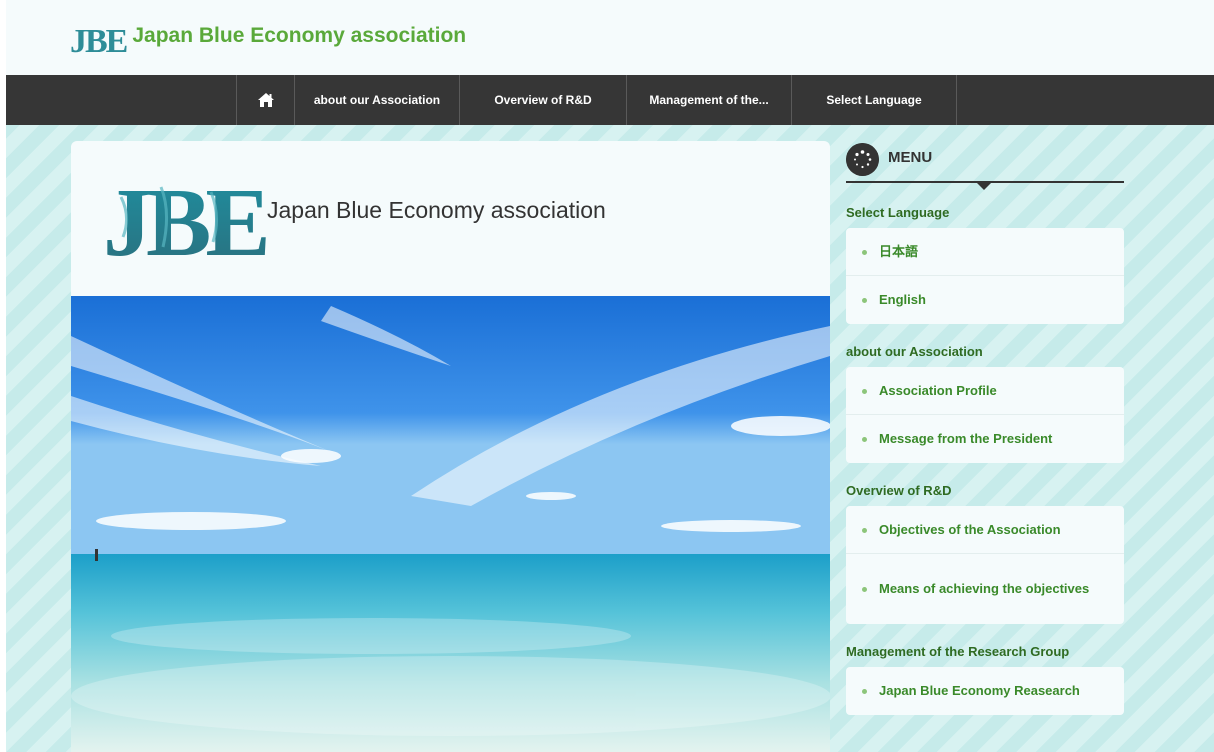  Describe the element at coordinates (985, 300) in the screenshot. I see `sidebar-item-english: English` at that location.